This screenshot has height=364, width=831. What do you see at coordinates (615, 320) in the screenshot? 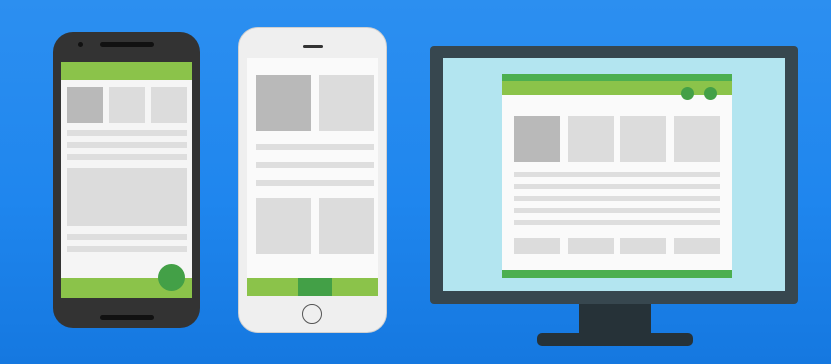
I see `monitor-neck` at bounding box center [615, 320].